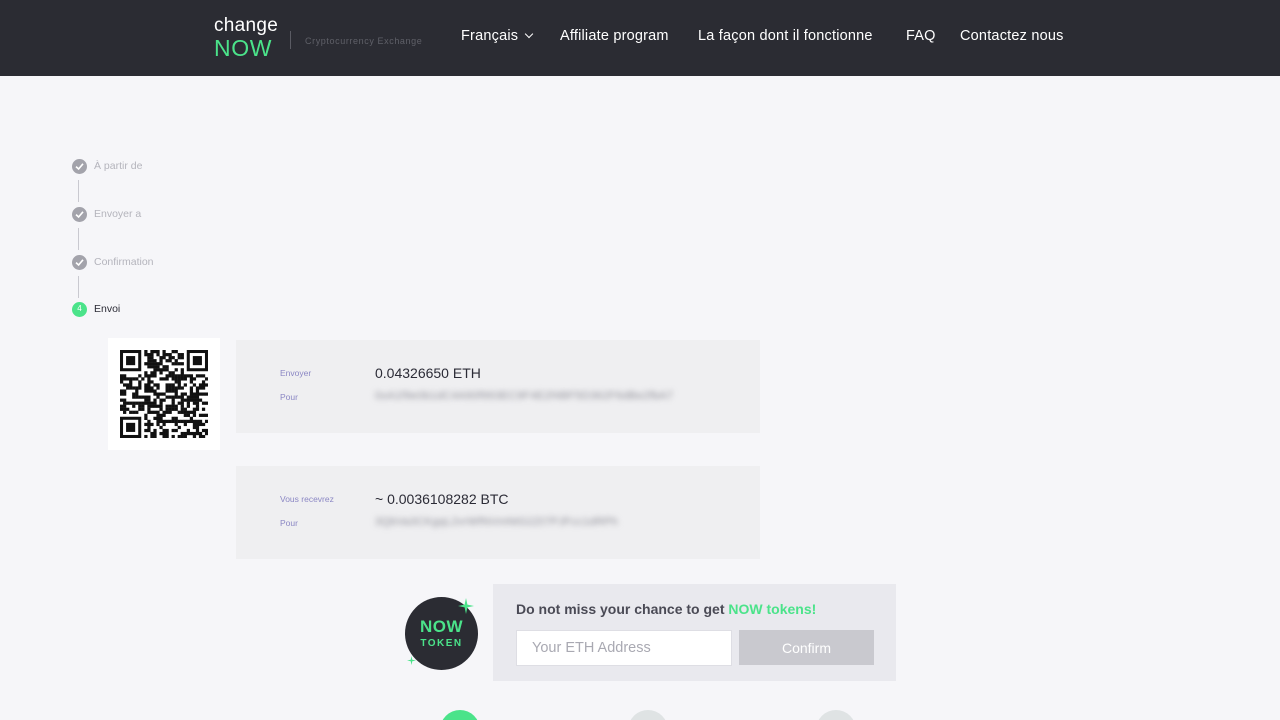  What do you see at coordinates (490, 36) in the screenshot?
I see `language-label: Français` at bounding box center [490, 36].